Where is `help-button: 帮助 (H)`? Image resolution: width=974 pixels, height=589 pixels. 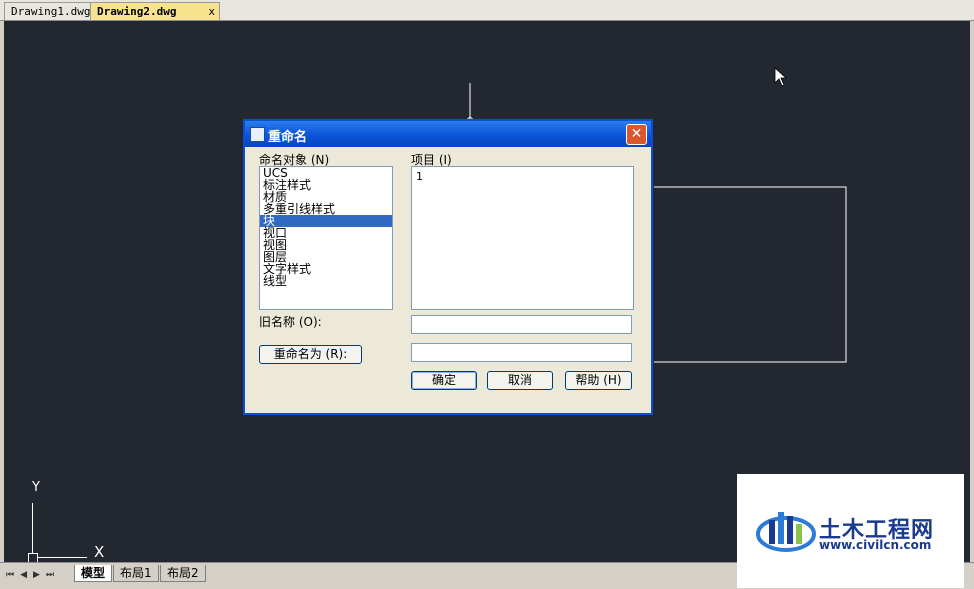 help-button: 帮助 (H) is located at coordinates (598, 380).